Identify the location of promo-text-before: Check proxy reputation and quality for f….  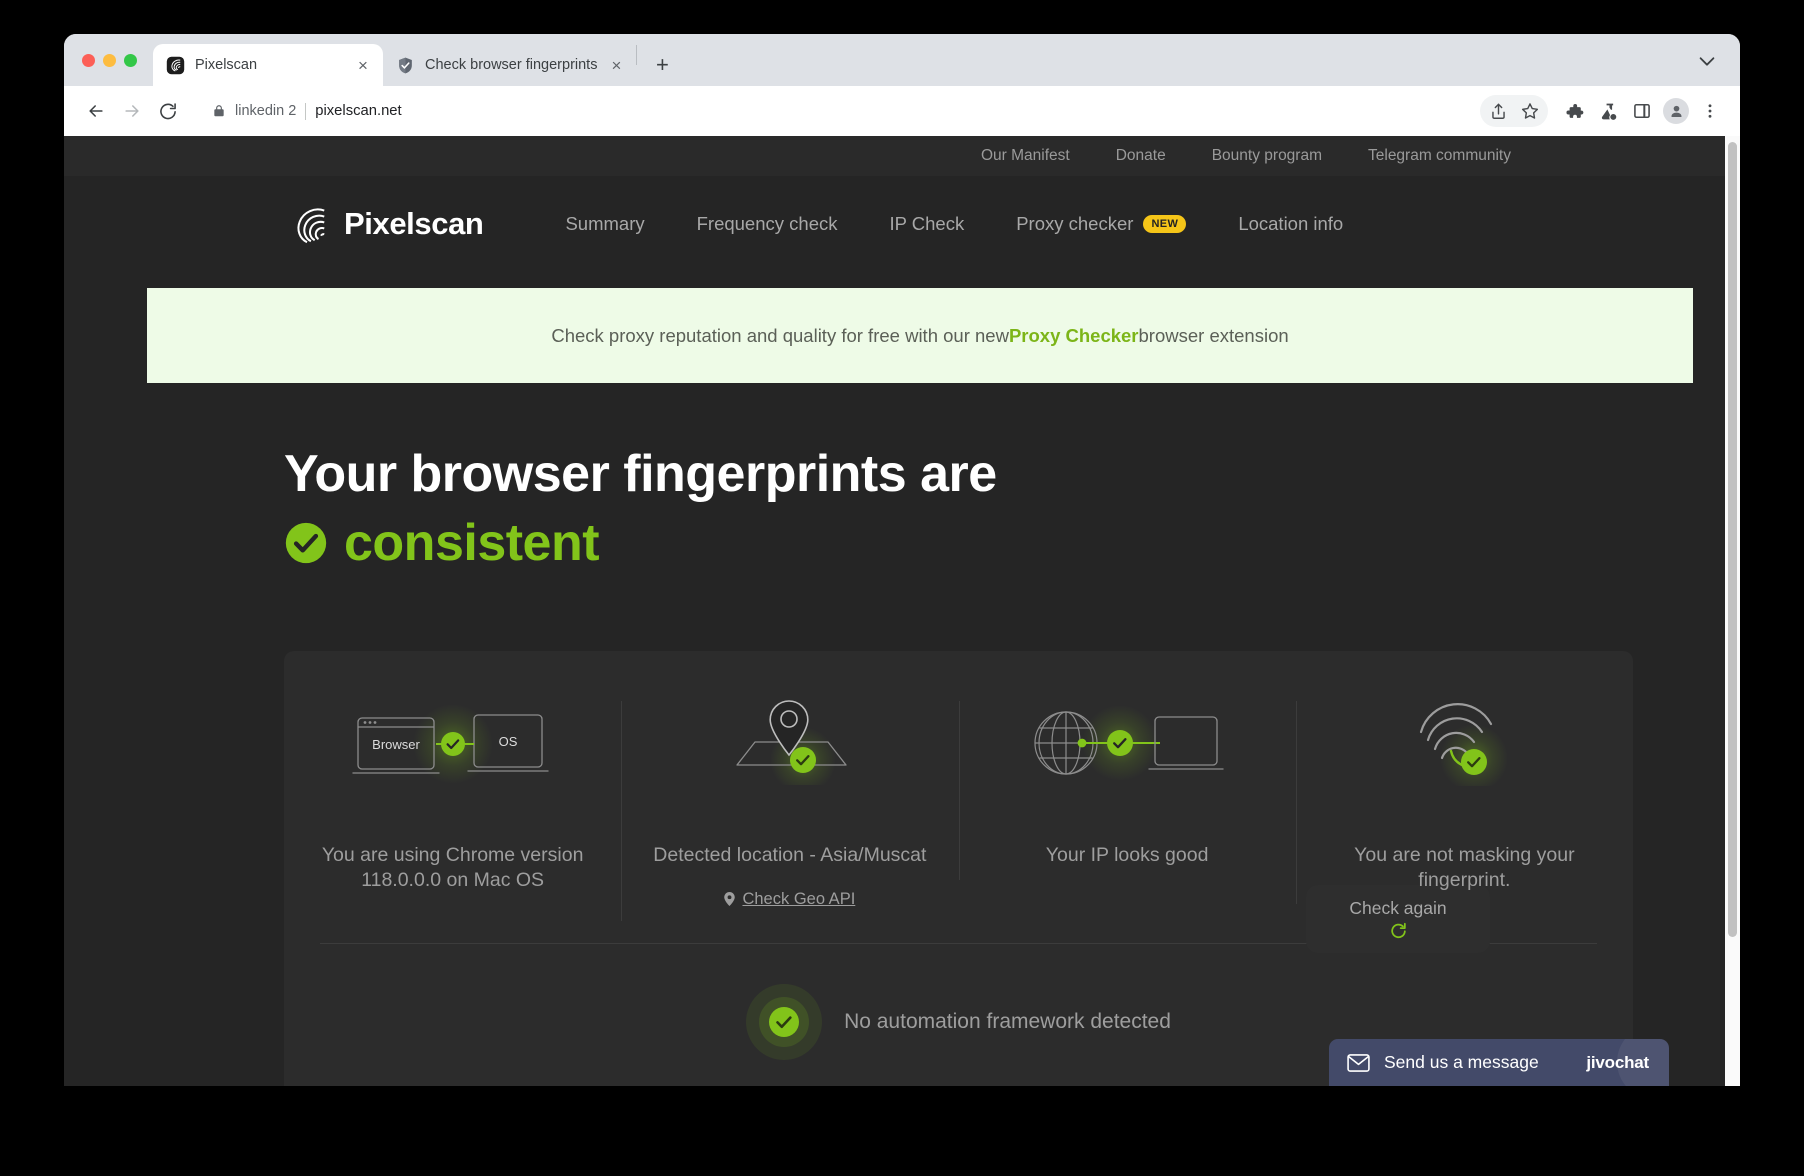
(780, 335).